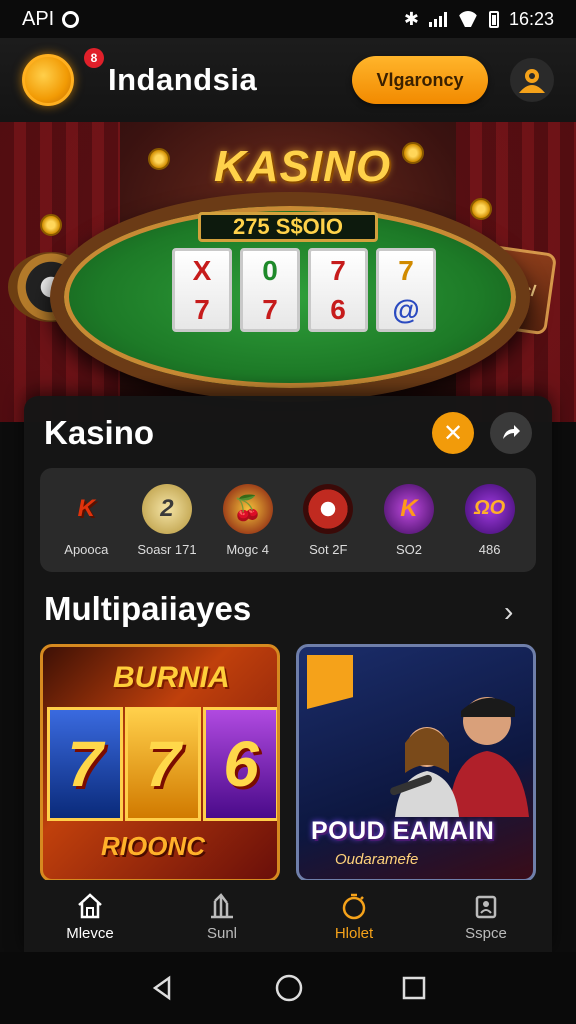  What do you see at coordinates (71, 19) in the screenshot?
I see `sync-icon` at bounding box center [71, 19].